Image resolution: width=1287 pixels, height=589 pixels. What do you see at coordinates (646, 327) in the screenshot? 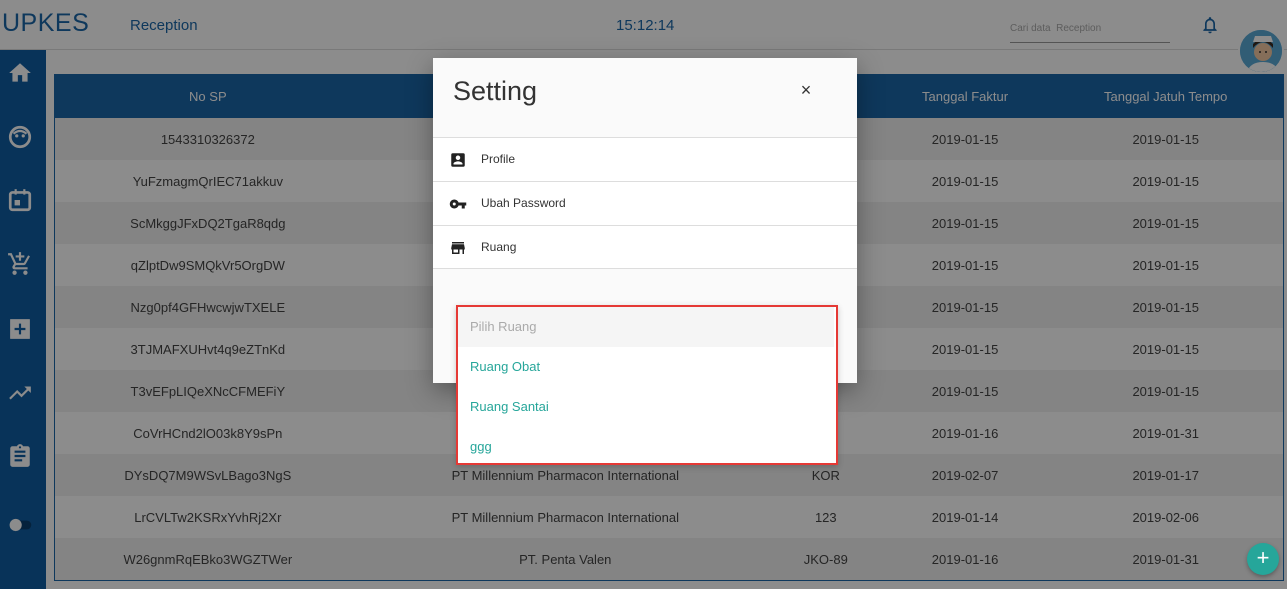
I see `dropdown-placeholder: Pilih Ruang` at bounding box center [646, 327].